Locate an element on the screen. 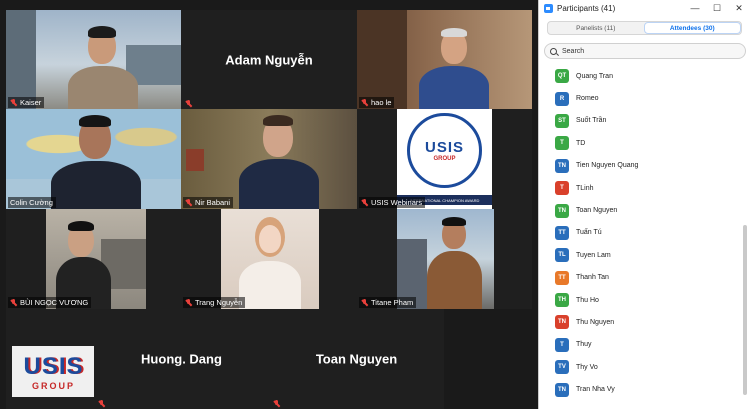 The height and width of the screenshot is (409, 750). participant-name-label: Colin Cường is located at coordinates (32, 202).